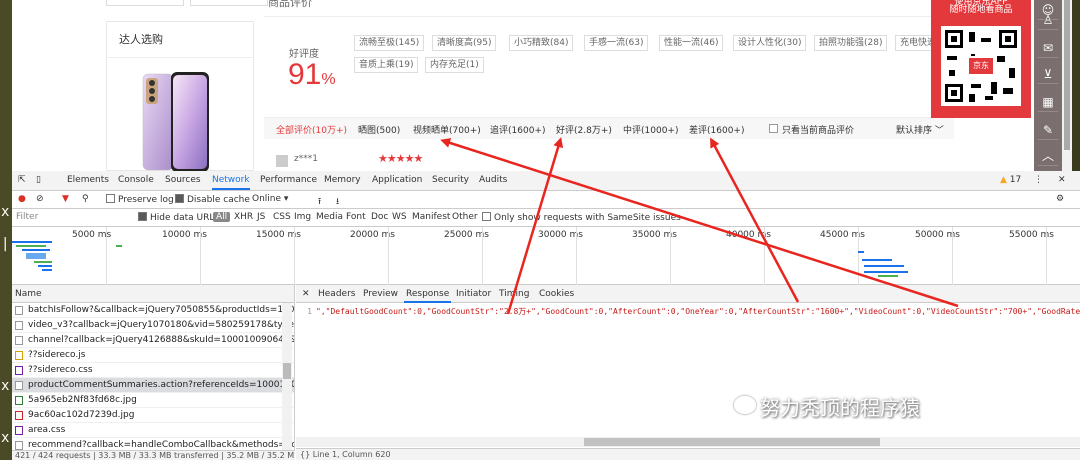 The width and height of the screenshot is (1080, 460). What do you see at coordinates (1060, 199) in the screenshot?
I see `gear-icon: ⚙` at bounding box center [1060, 199].